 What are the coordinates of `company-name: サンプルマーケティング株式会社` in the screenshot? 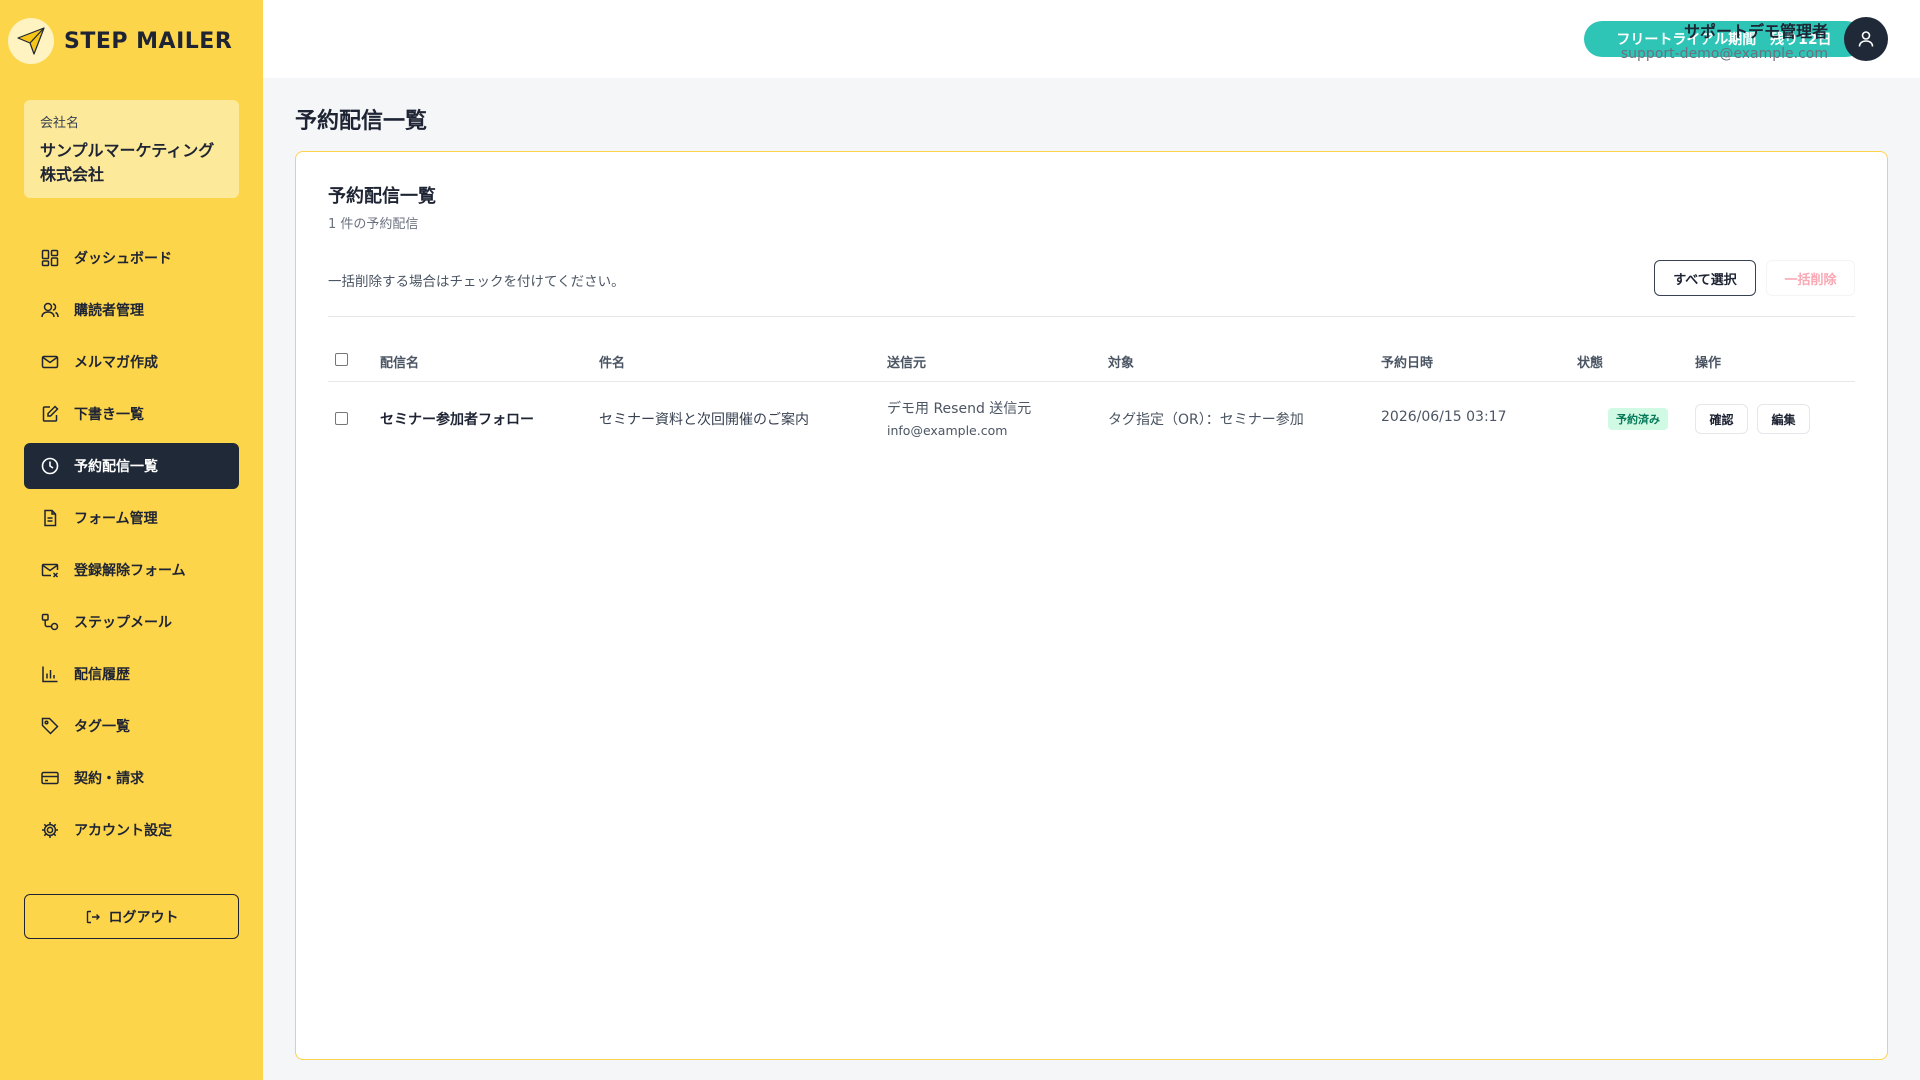 It's located at (127, 162).